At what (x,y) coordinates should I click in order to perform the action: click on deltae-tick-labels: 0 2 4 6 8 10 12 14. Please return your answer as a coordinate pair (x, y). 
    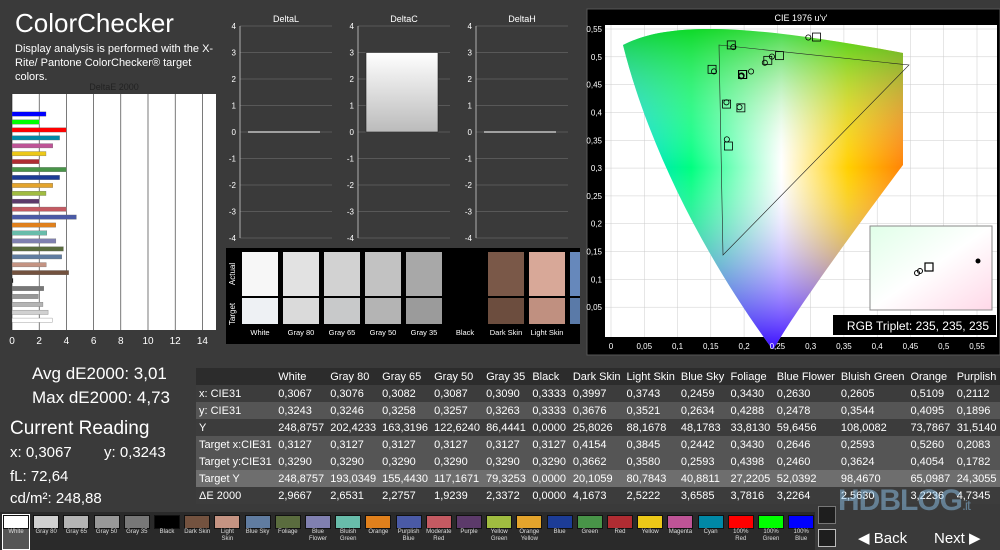
    Looking at the image, I should click on (108, 341).